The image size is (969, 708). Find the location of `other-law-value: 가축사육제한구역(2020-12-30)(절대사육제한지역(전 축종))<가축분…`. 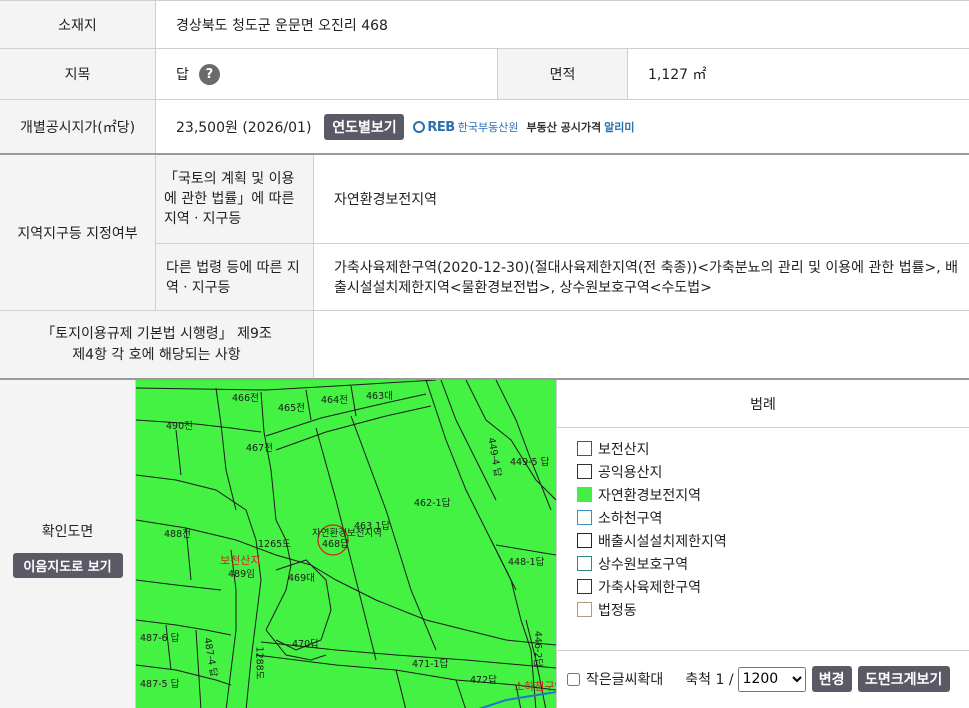

other-law-value: 가축사육제한구역(2020-12-30)(절대사육제한지역(전 축종))<가축분… is located at coordinates (646, 277).